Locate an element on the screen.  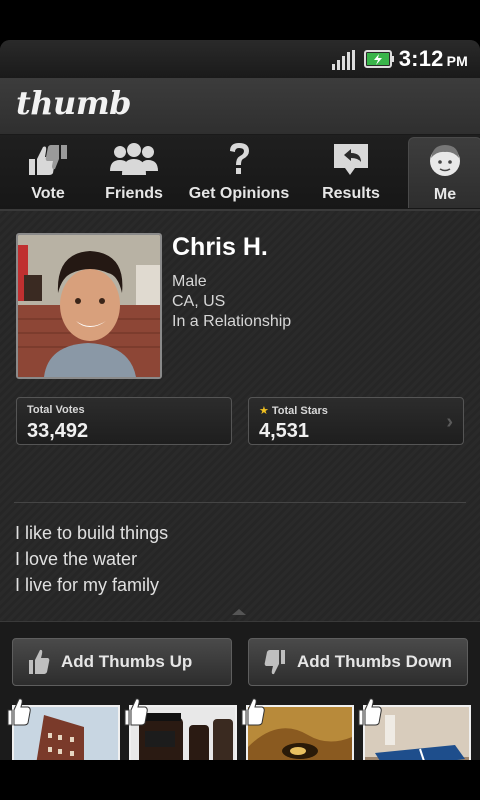
total-votes-value: 33,492 is located at coordinates (58, 431).